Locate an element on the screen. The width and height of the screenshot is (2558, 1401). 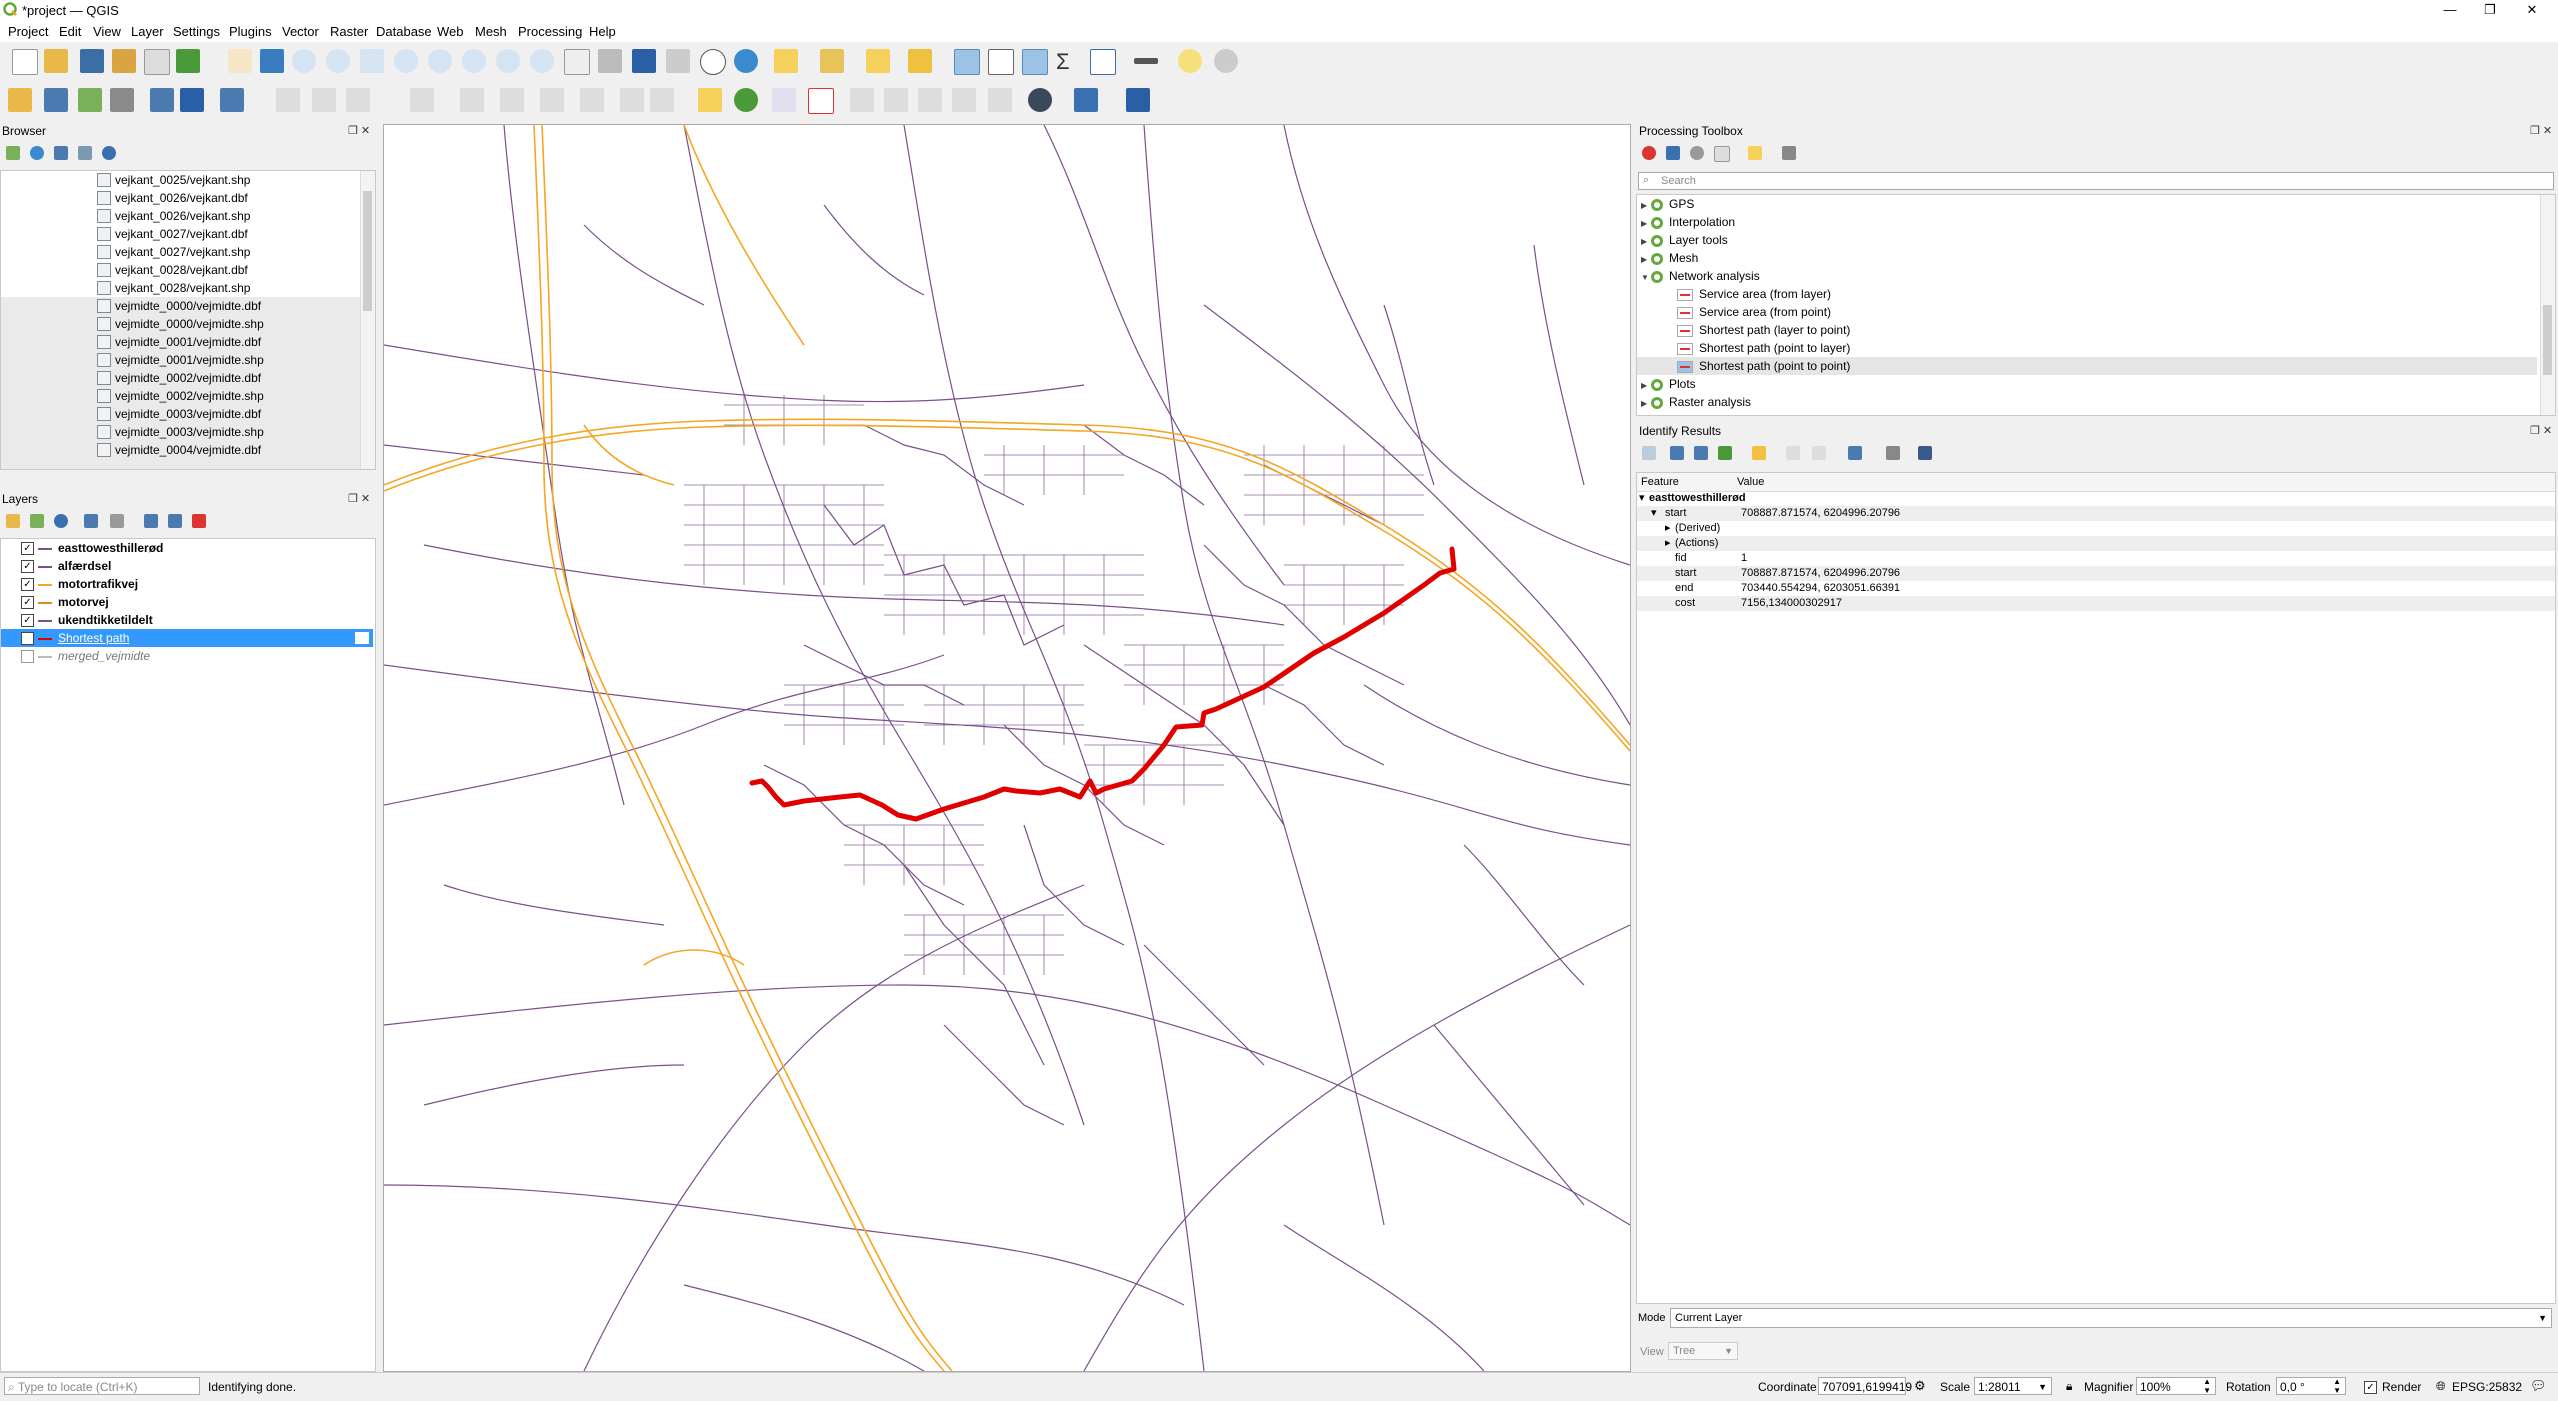
new-geopackage-icon is located at coordinates (56, 100).